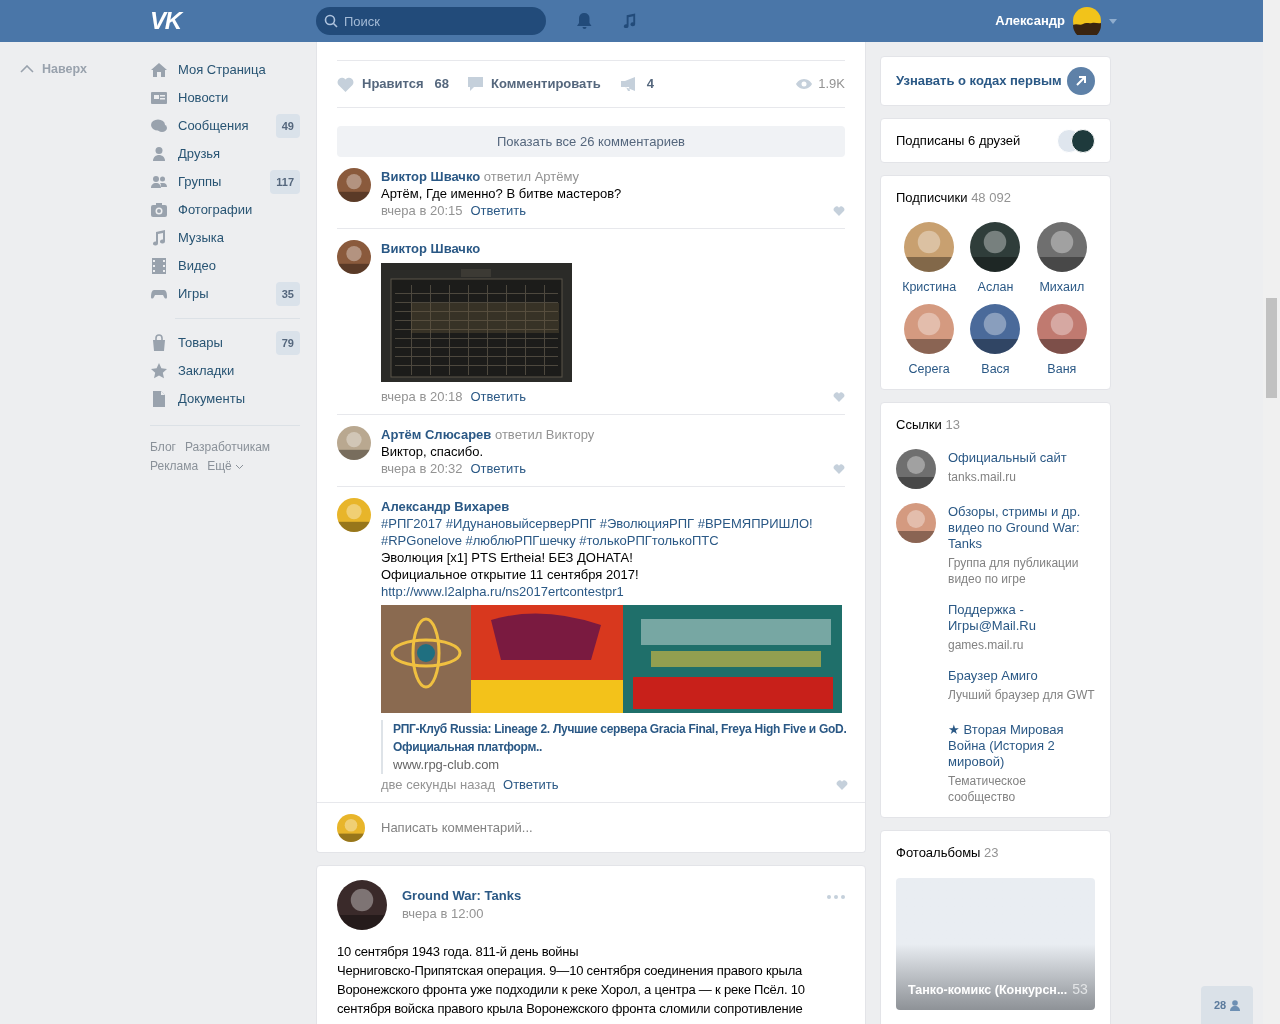 This screenshot has height=1024, width=1280. I want to click on friends-subscribed: Подписаны 6 друзей, so click(959, 140).